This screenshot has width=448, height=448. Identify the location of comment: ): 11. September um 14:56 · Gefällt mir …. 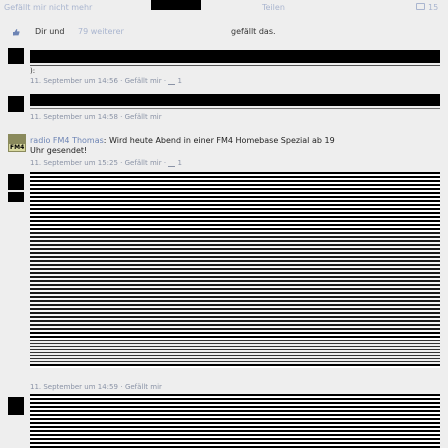
(224, 64).